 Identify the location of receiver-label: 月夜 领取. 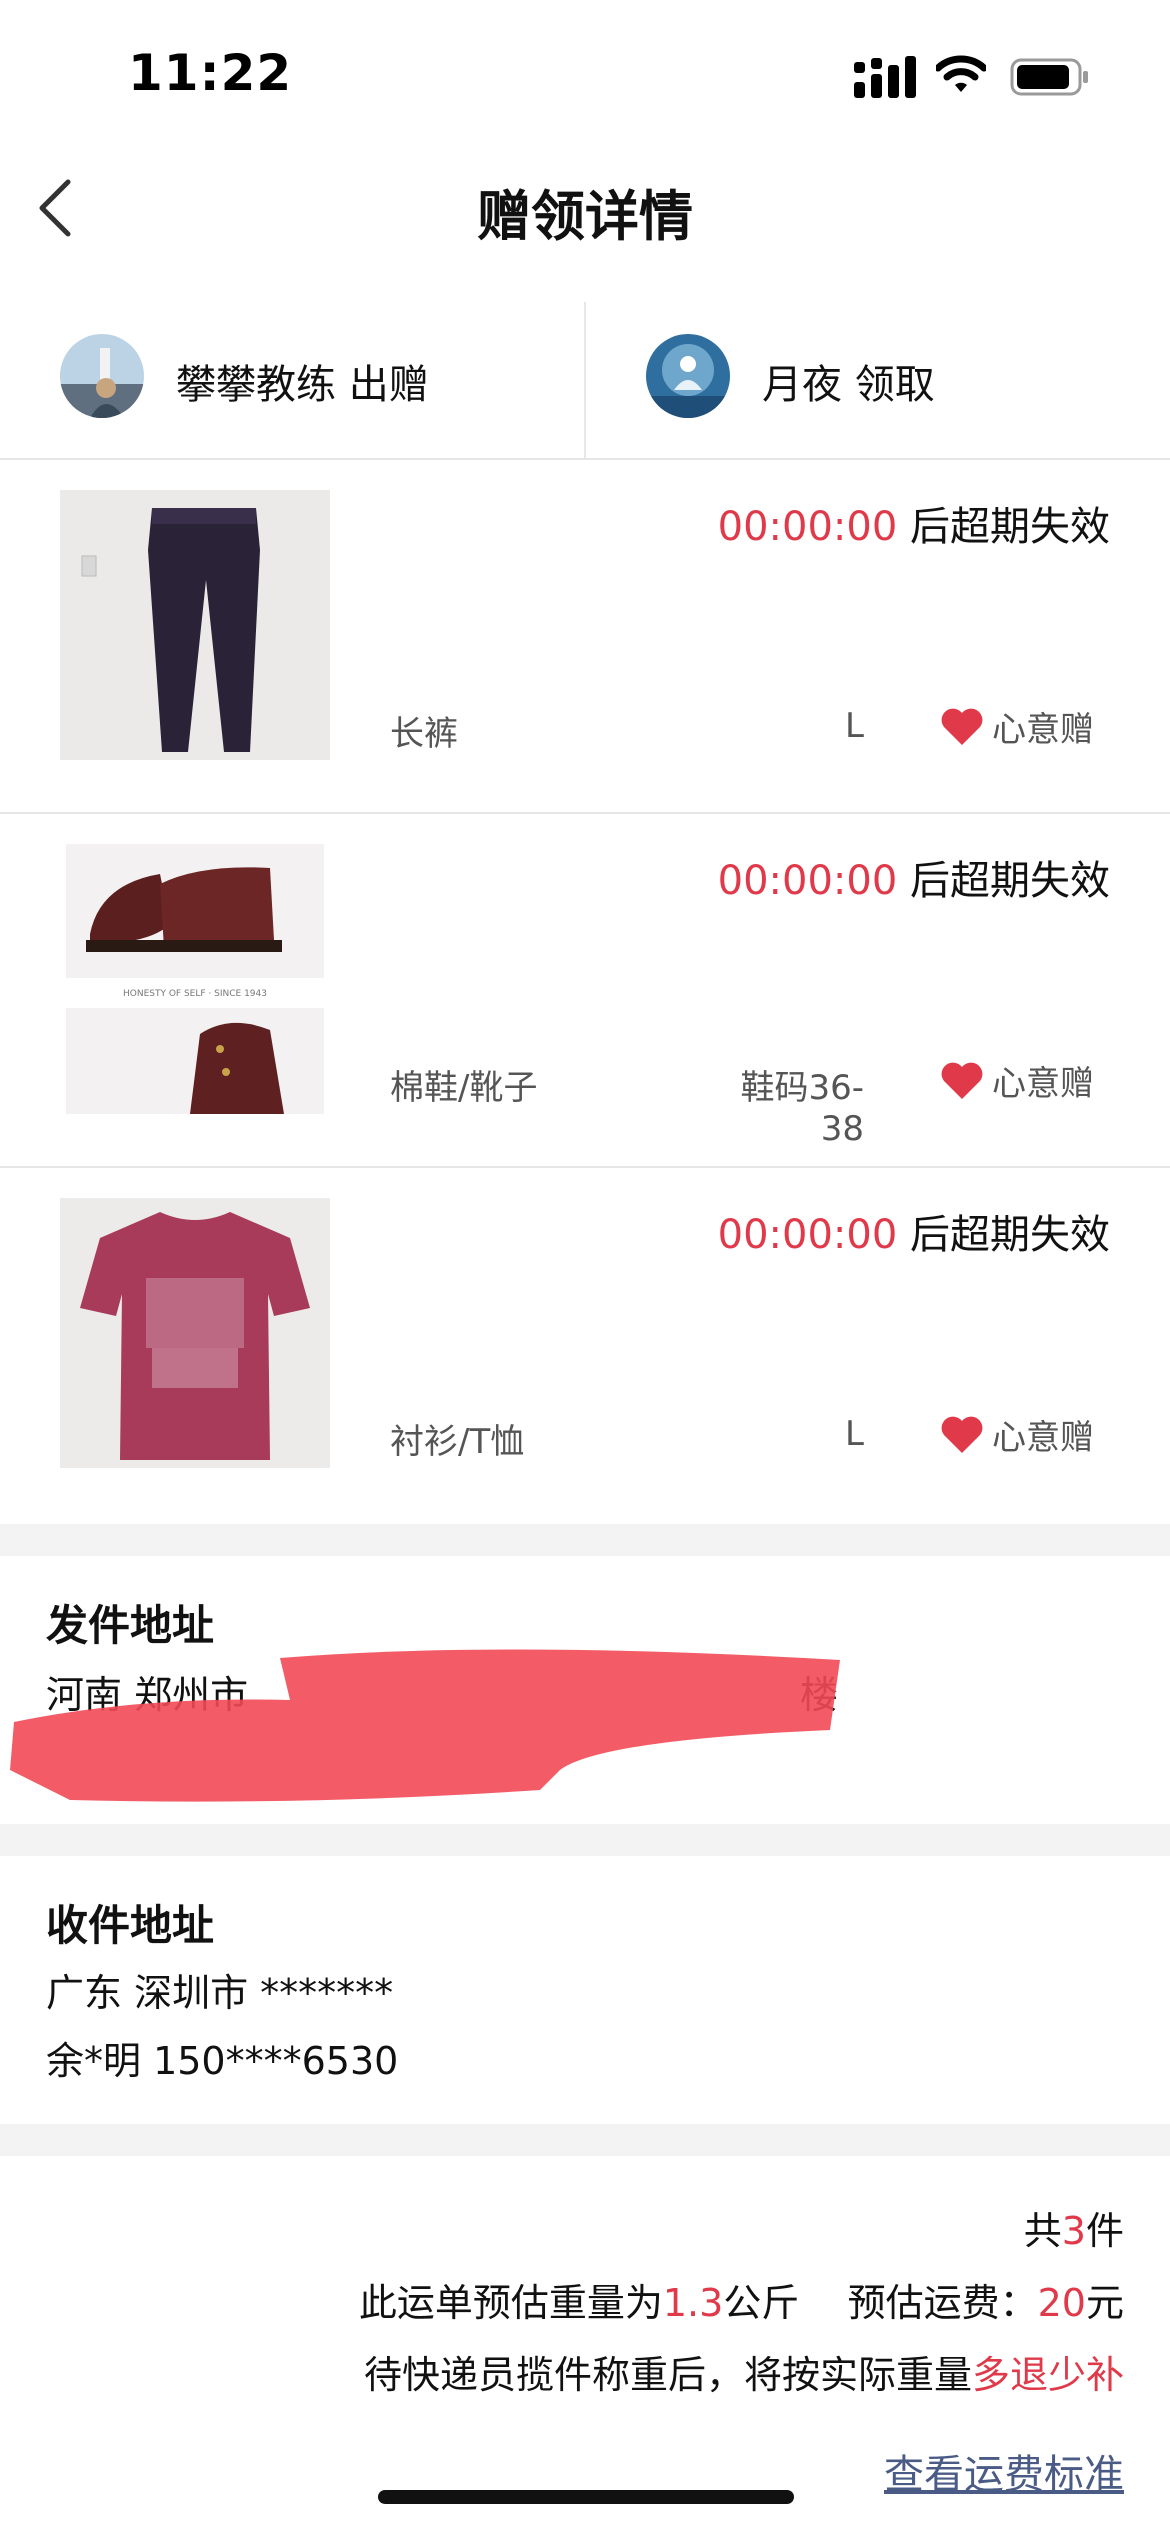
(848, 385).